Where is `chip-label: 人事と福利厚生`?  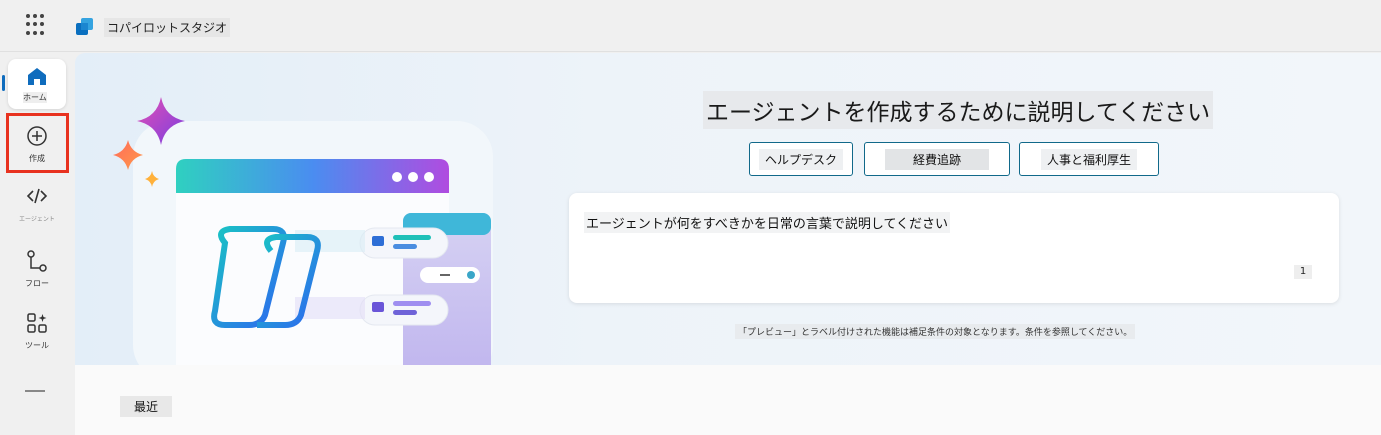
chip-label: 人事と福利厚生 is located at coordinates (1088, 159).